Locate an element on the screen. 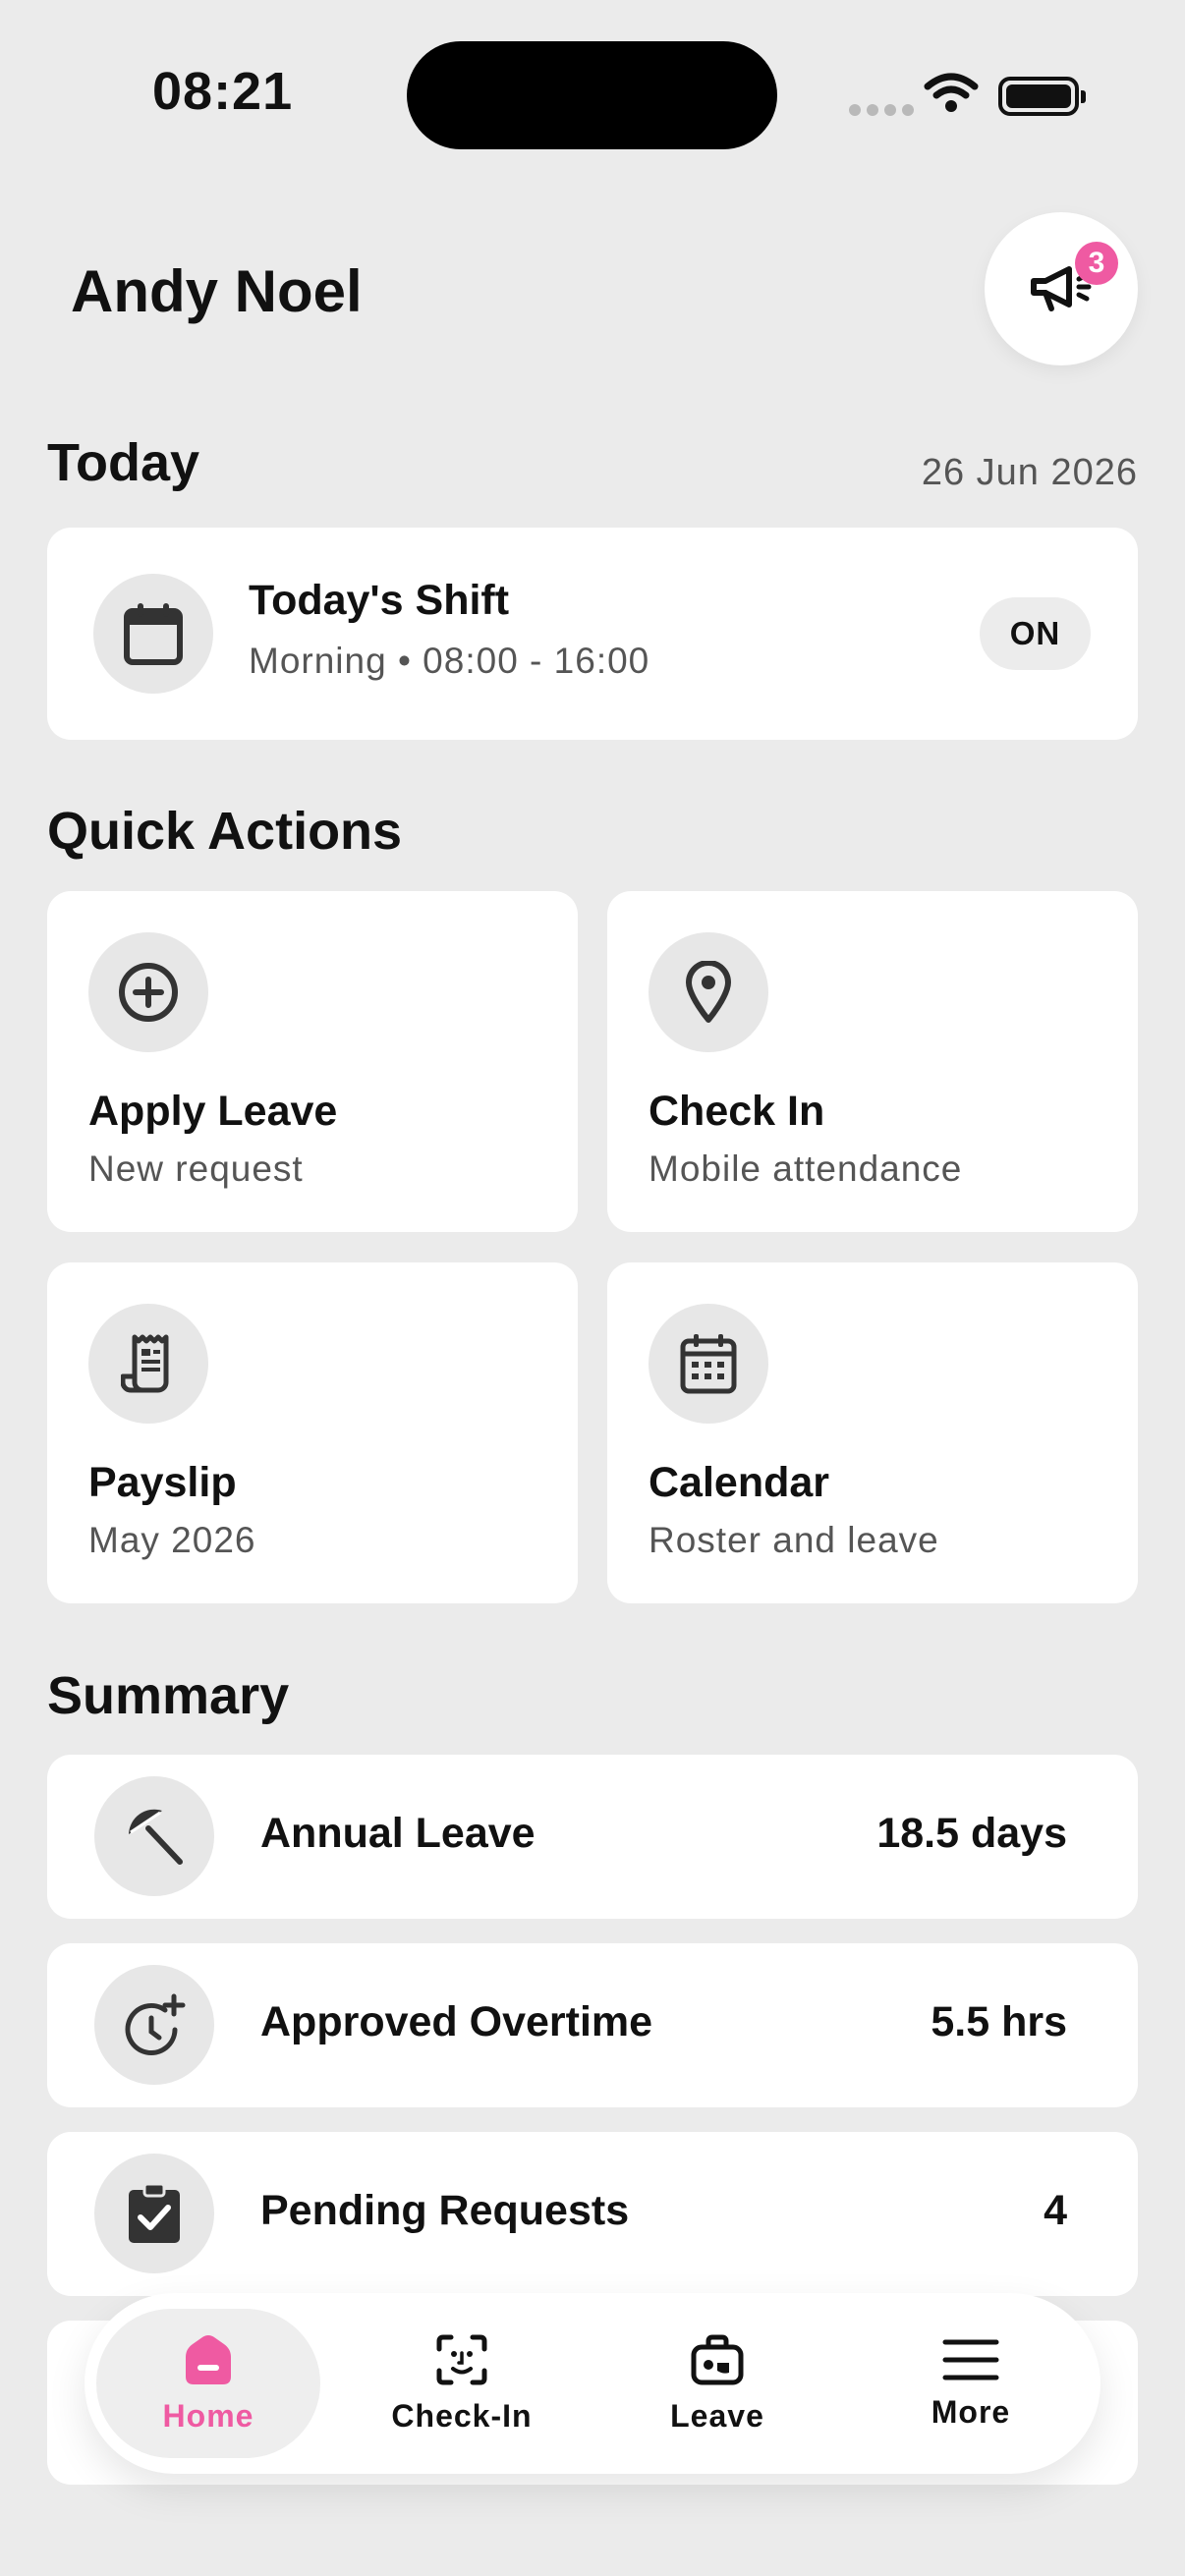 The width and height of the screenshot is (1185, 2576). nav-home: Home is located at coordinates (208, 2383).